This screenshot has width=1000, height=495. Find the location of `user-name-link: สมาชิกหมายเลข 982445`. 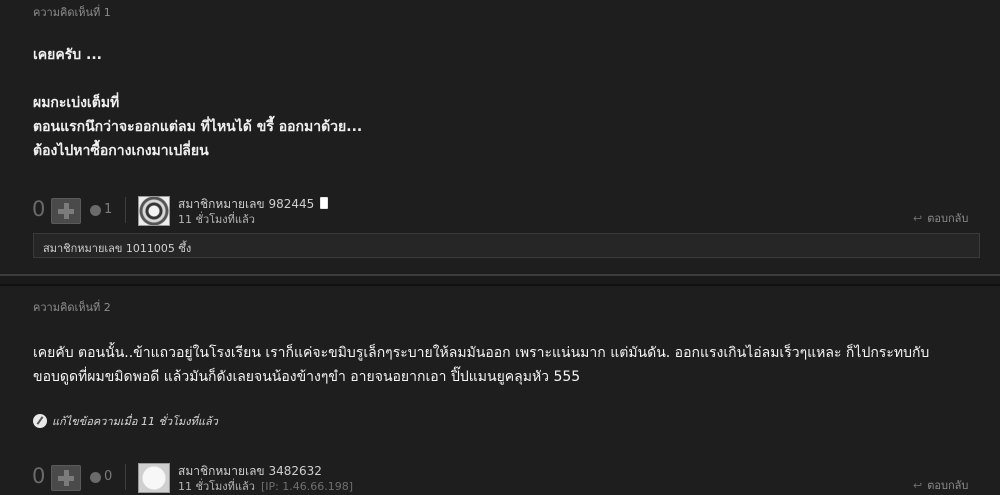

user-name-link: สมาชิกหมายเลข 982445 is located at coordinates (246, 204).